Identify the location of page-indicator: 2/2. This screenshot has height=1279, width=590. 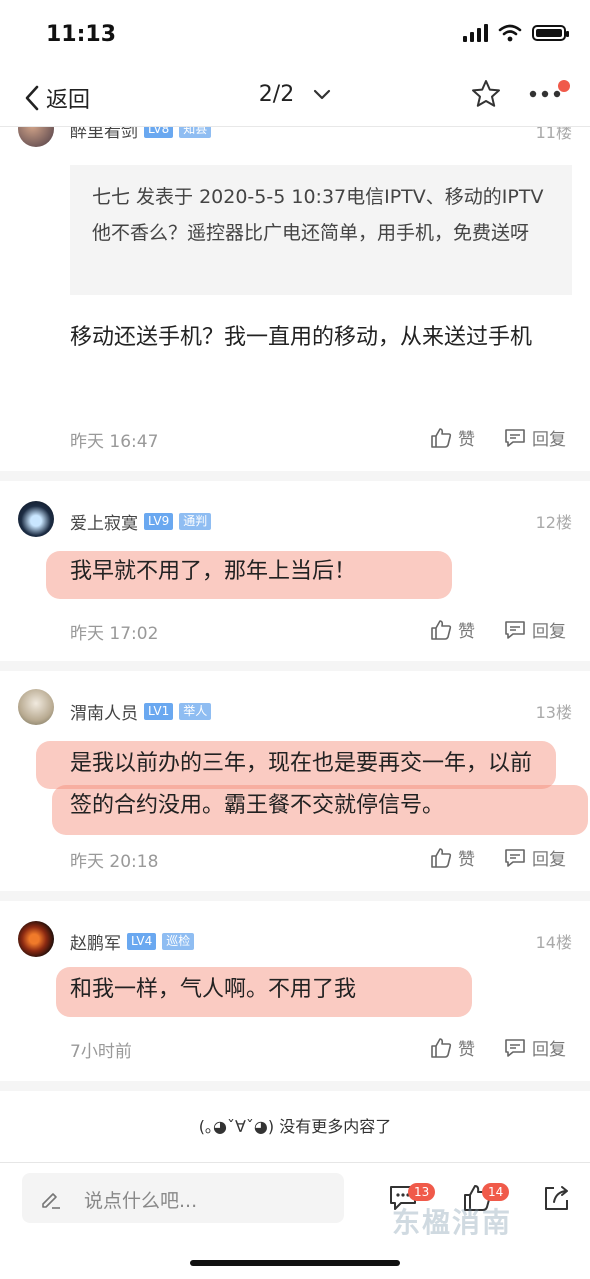
(276, 94).